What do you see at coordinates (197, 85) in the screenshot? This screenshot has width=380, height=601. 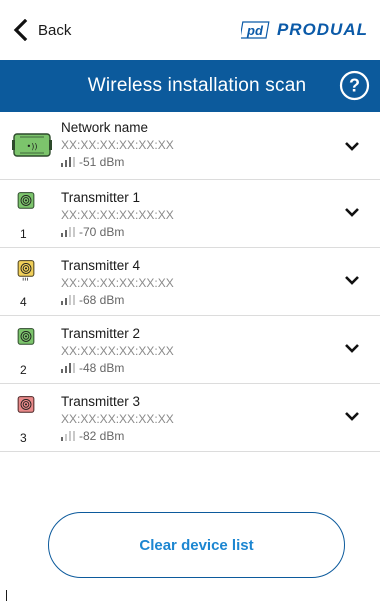 I see `page-title: Wireless installation scan` at bounding box center [197, 85].